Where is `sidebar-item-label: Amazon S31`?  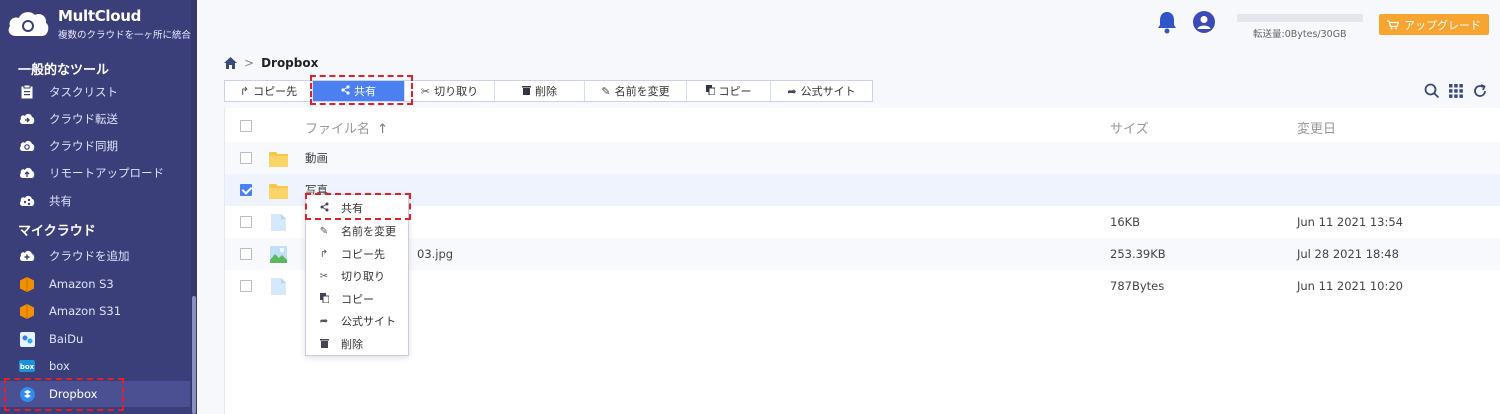 sidebar-item-label: Amazon S31 is located at coordinates (85, 311).